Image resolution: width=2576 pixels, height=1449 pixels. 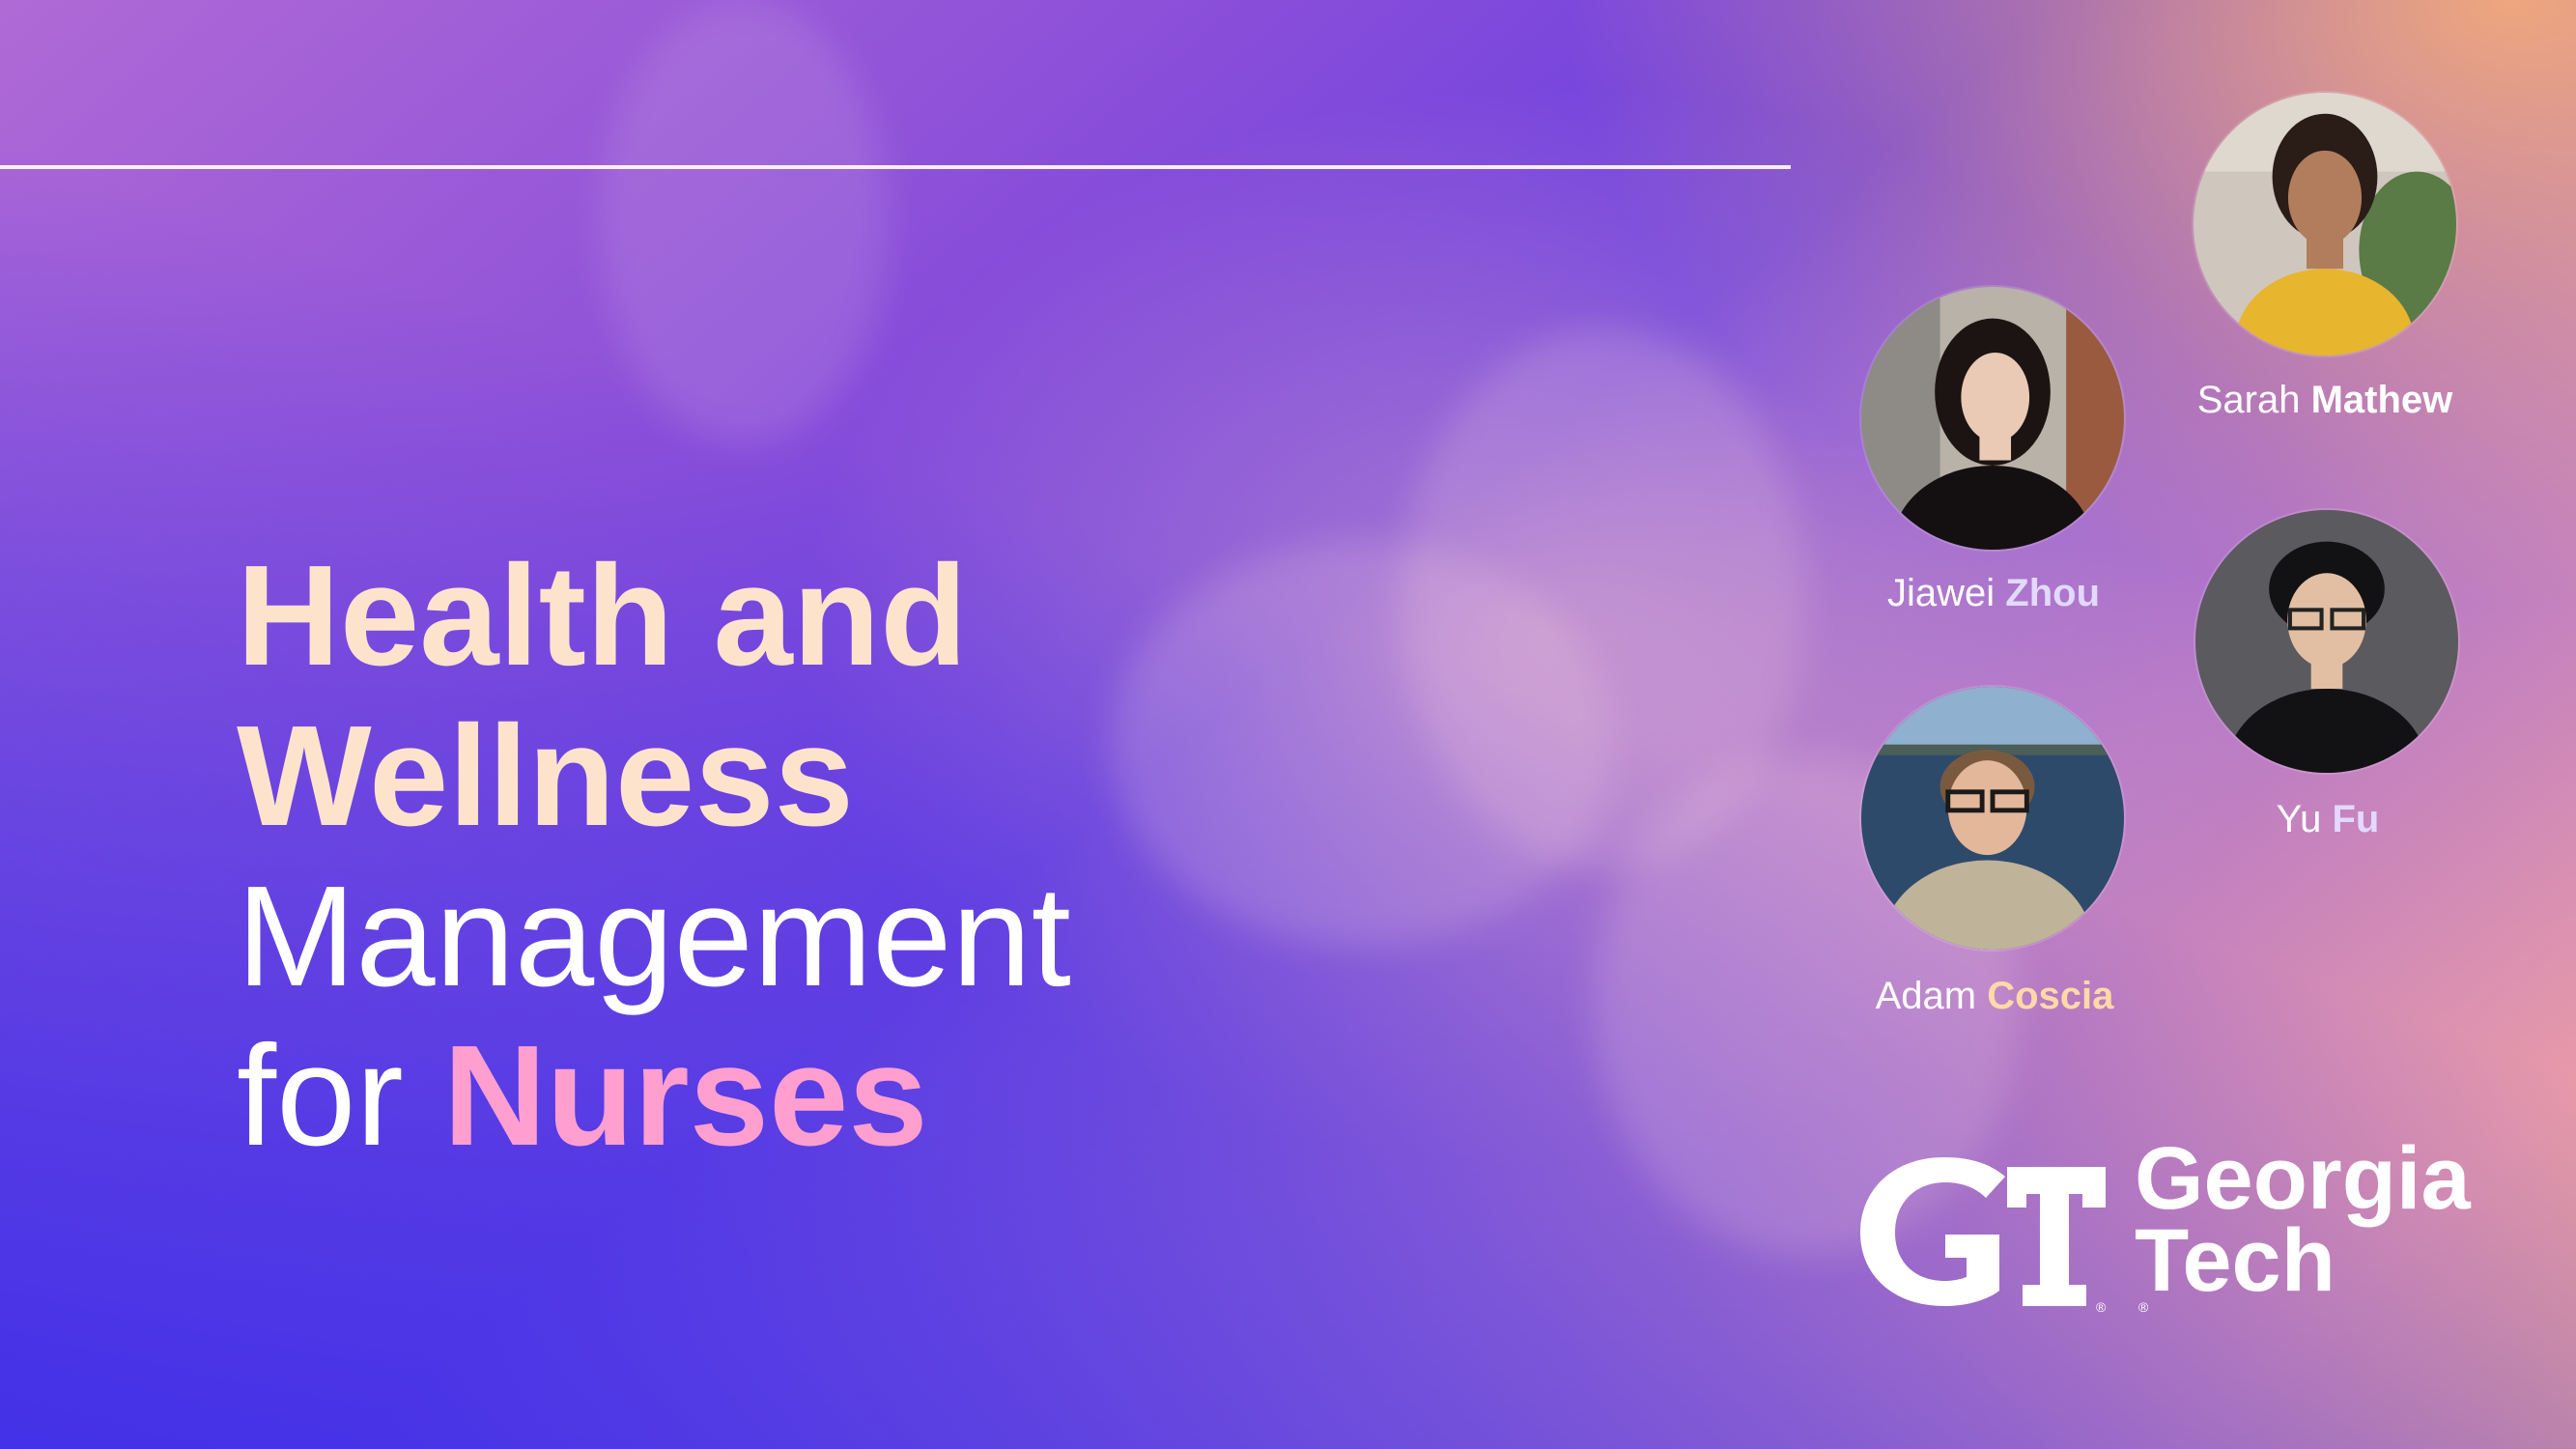 I want to click on avatar-sarah-mathew, so click(x=2325, y=224).